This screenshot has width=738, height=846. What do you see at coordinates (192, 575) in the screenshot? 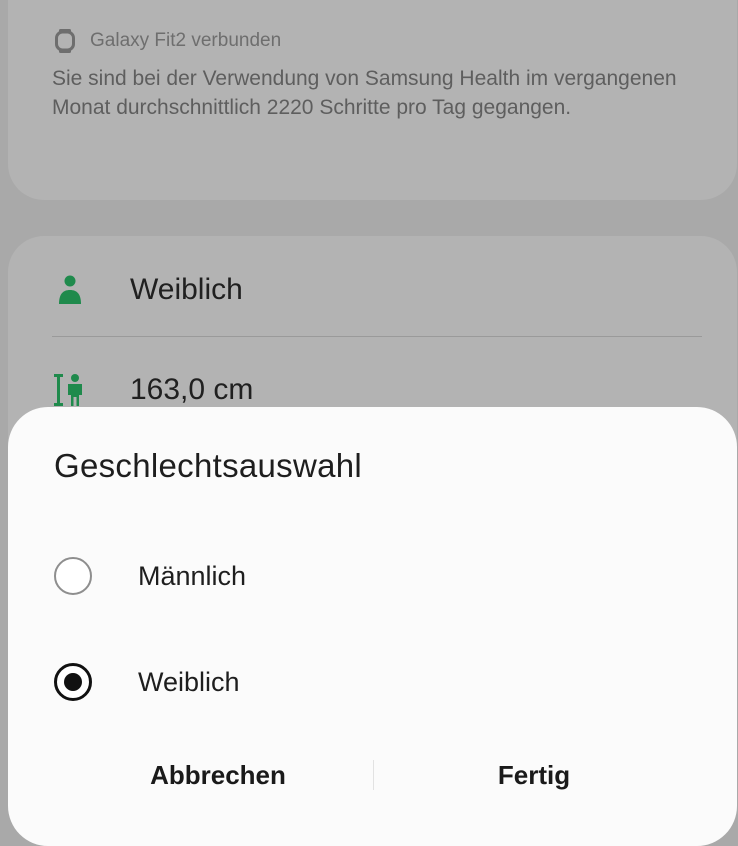
I see `option-male-label: Männlich` at bounding box center [192, 575].